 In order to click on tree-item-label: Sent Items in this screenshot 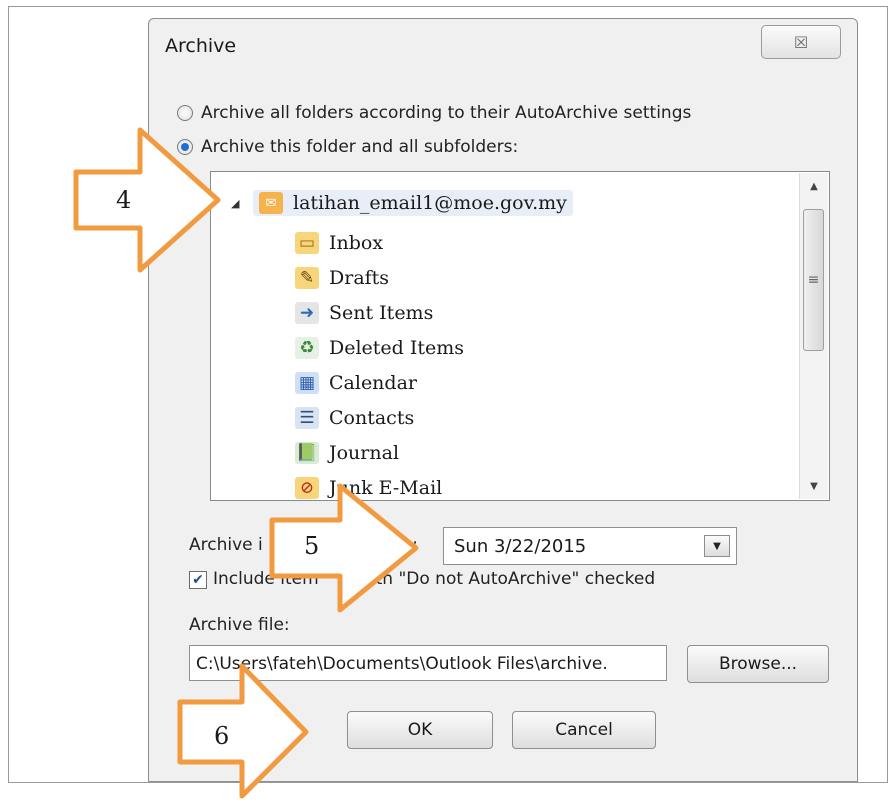, I will do `click(381, 313)`.